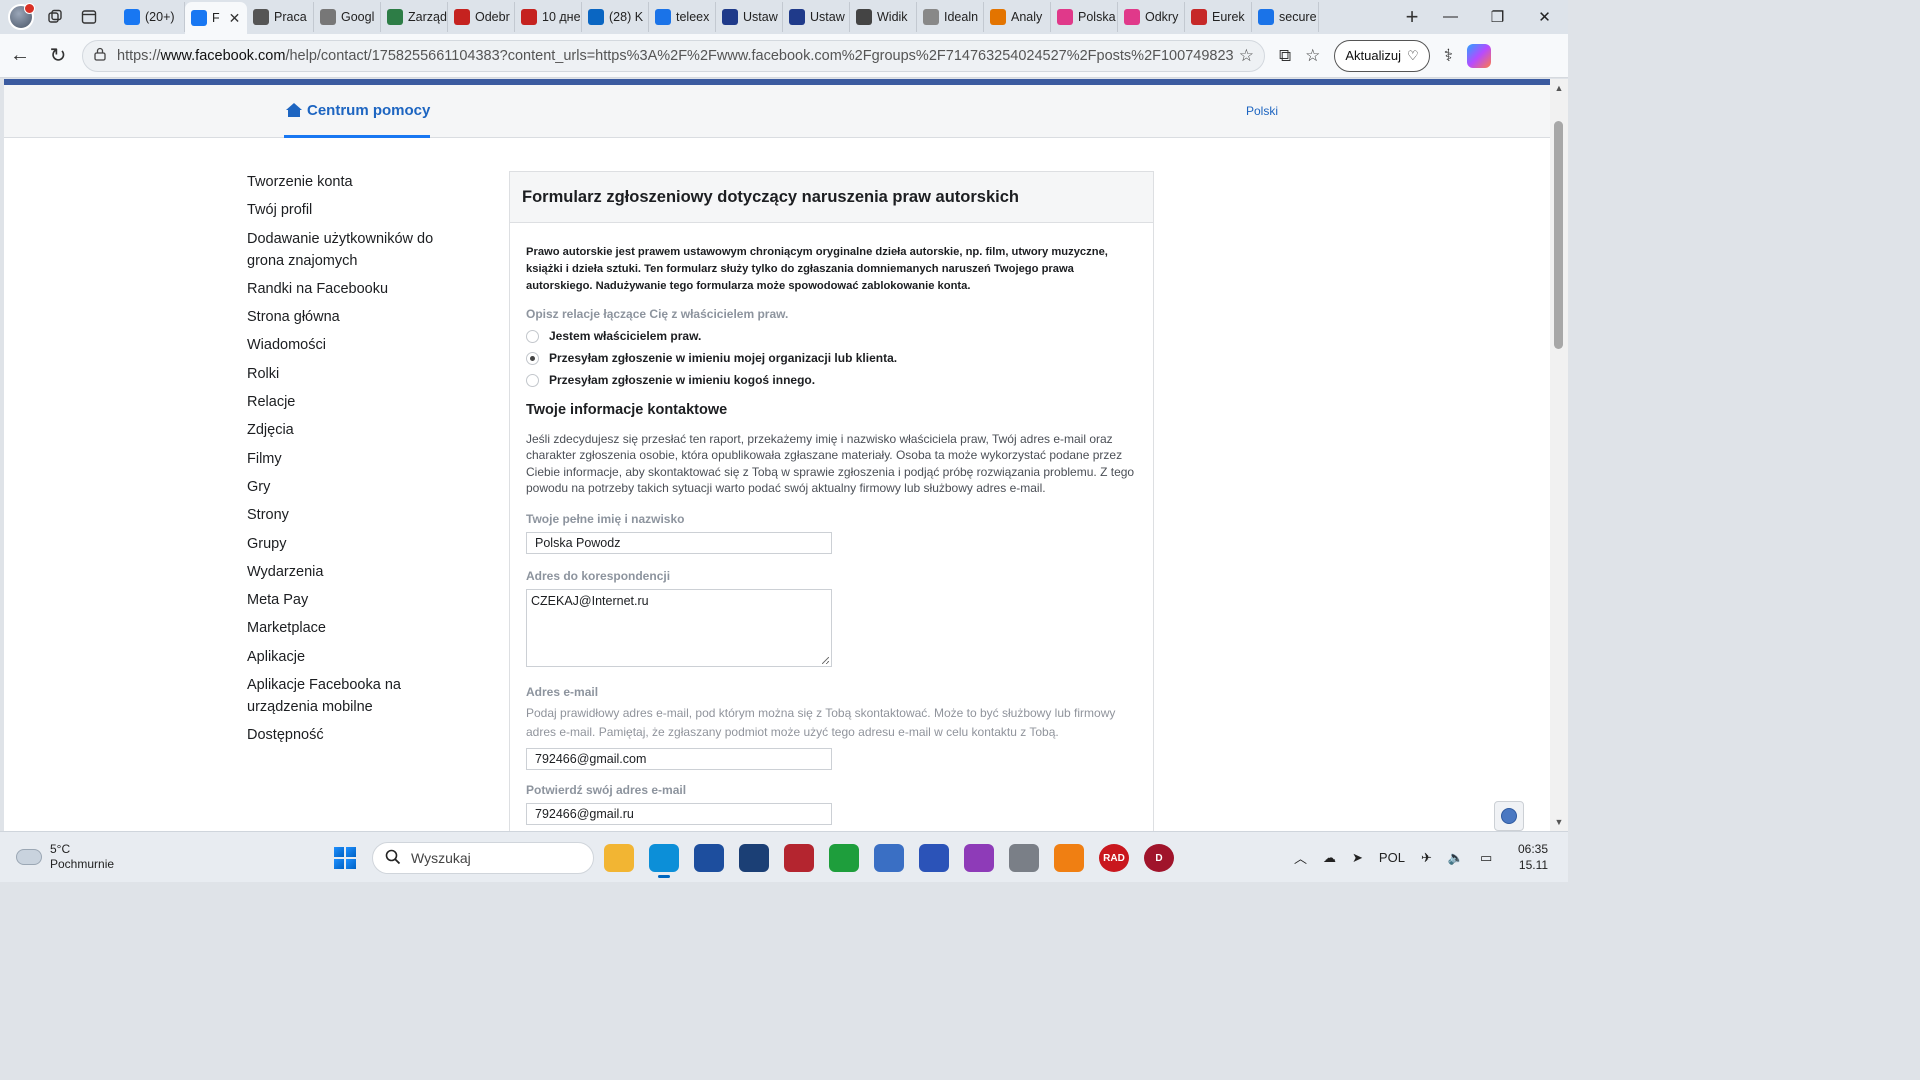 This screenshot has height=1080, width=1920. What do you see at coordinates (357, 210) in the screenshot?
I see `sidebar-item: Twój profil` at bounding box center [357, 210].